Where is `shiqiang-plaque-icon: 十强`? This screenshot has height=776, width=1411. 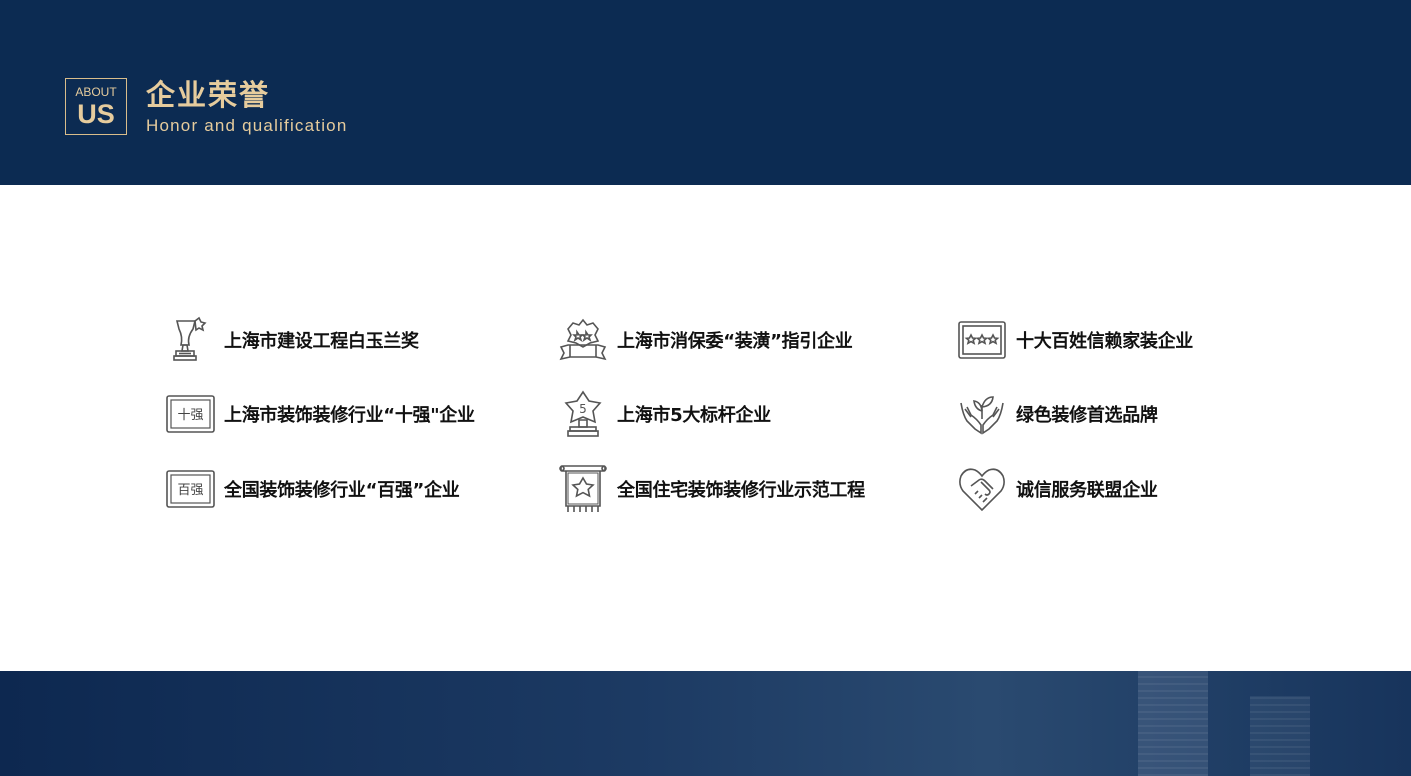 shiqiang-plaque-icon: 十强 is located at coordinates (190, 414).